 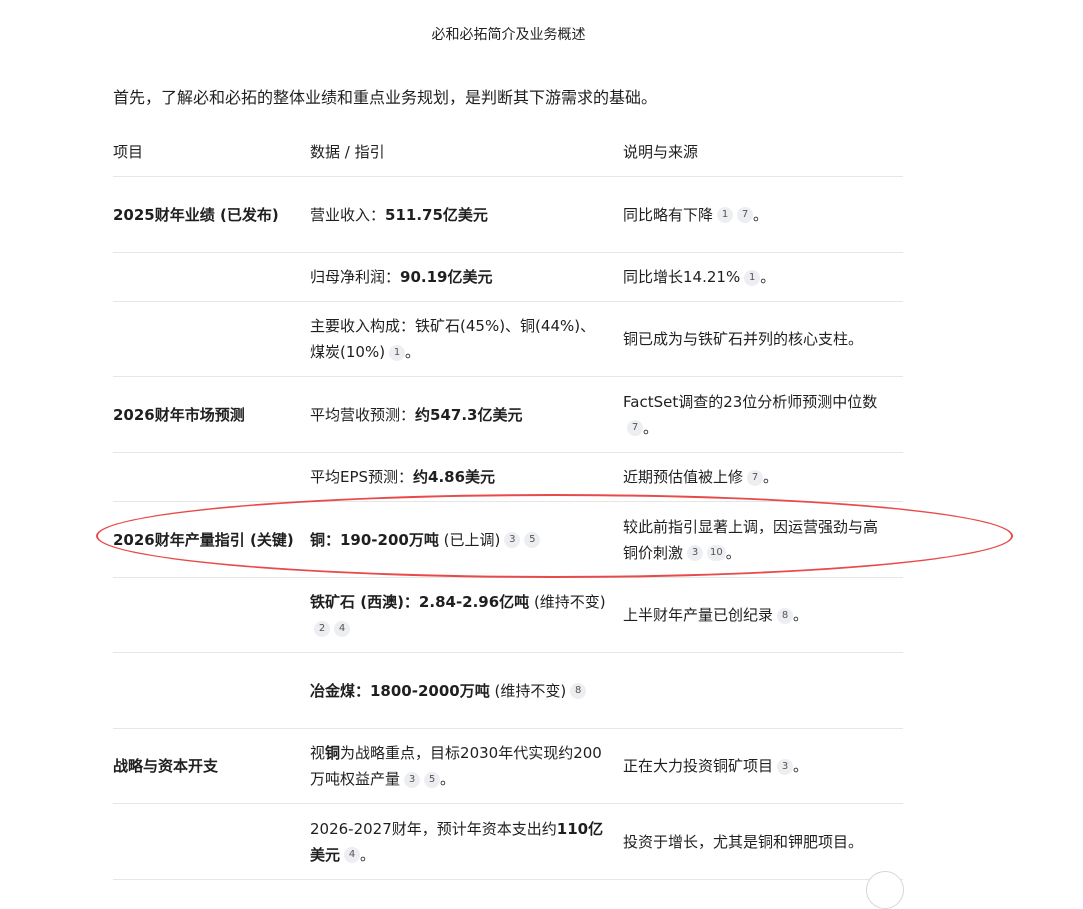 I want to click on row-data: 冶金煤：1800-2000万吨 (维持不变) 8, so click(x=466, y=691).